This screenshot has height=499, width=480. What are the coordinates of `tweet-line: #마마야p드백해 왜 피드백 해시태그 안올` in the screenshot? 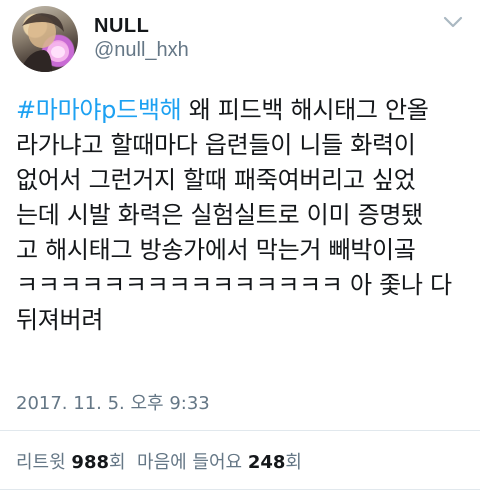 It's located at (241, 110).